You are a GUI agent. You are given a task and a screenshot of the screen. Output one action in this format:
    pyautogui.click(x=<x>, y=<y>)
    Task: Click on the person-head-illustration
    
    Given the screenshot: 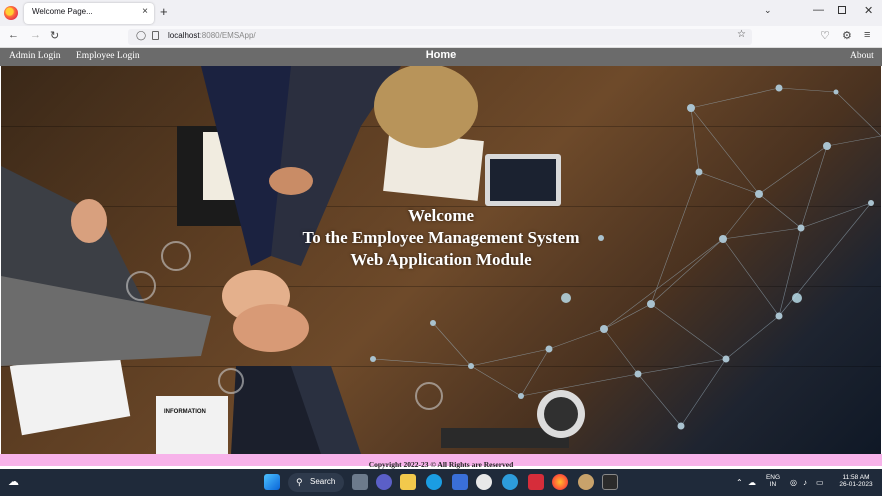 What is the action you would take?
    pyautogui.click(x=426, y=107)
    